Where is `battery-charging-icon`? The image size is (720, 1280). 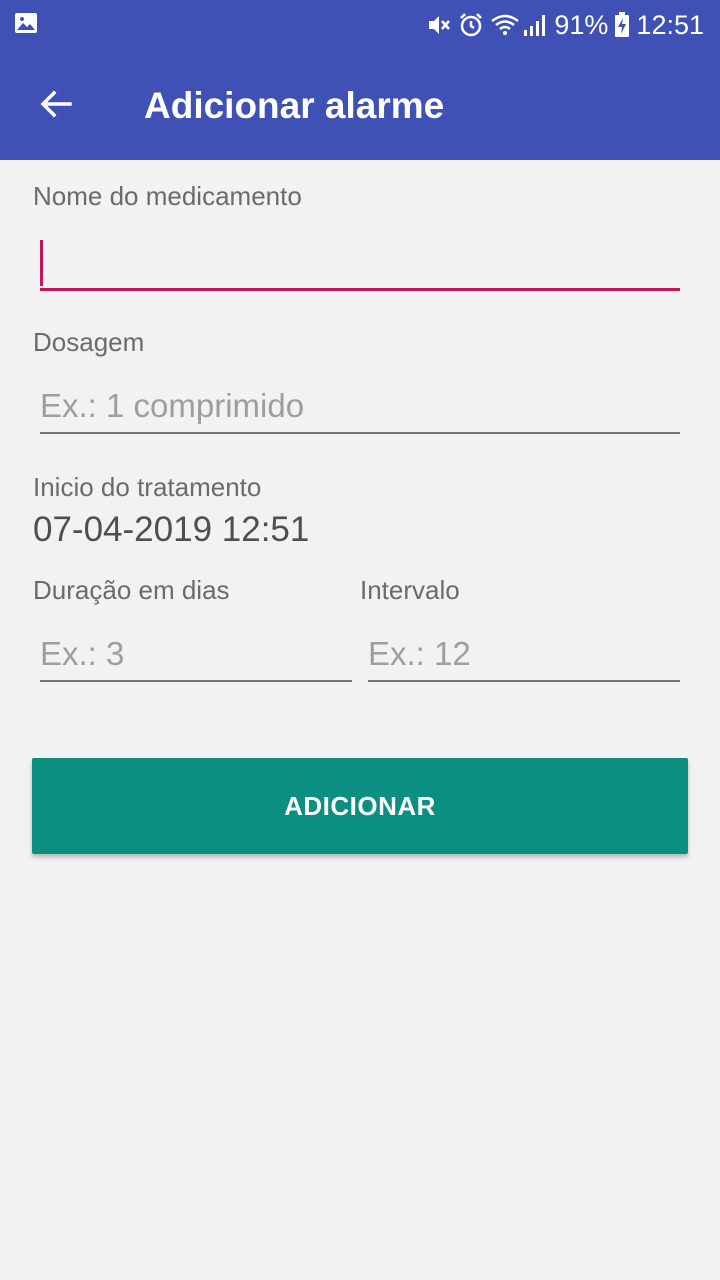
battery-charging-icon is located at coordinates (622, 25).